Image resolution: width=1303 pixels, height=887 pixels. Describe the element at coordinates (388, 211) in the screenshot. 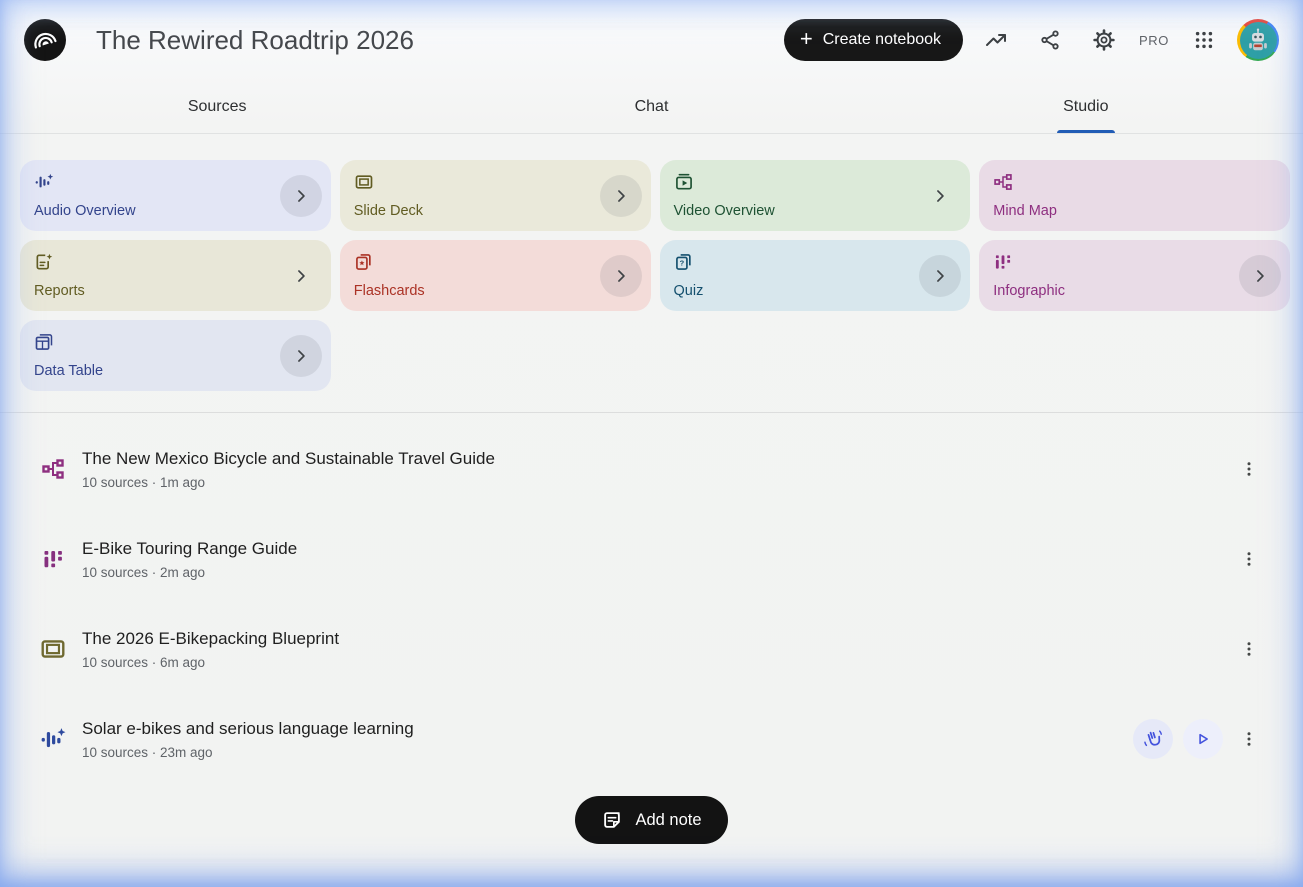

I see `card-label: Slide Deck` at that location.